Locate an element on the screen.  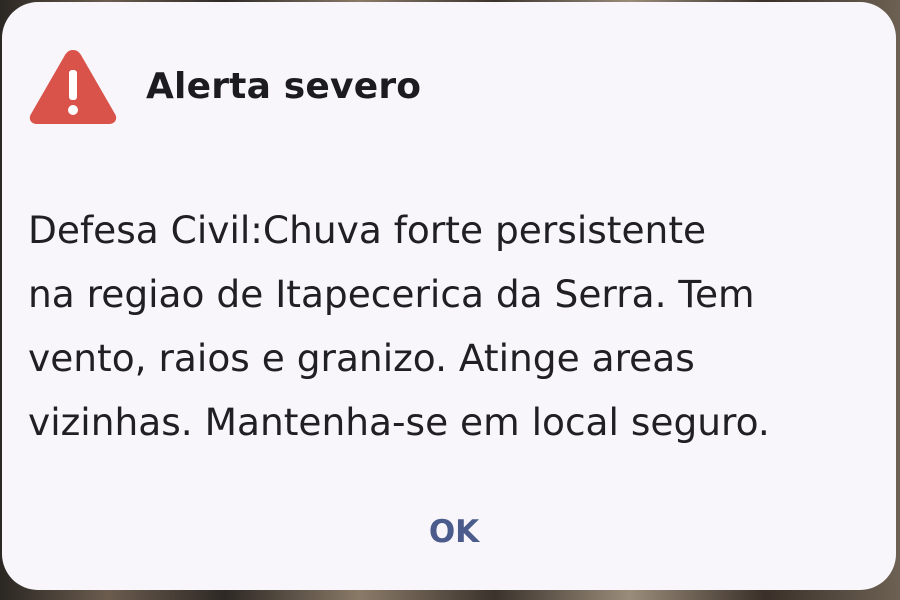
dialog-header: Alerta severo is located at coordinates (224, 86).